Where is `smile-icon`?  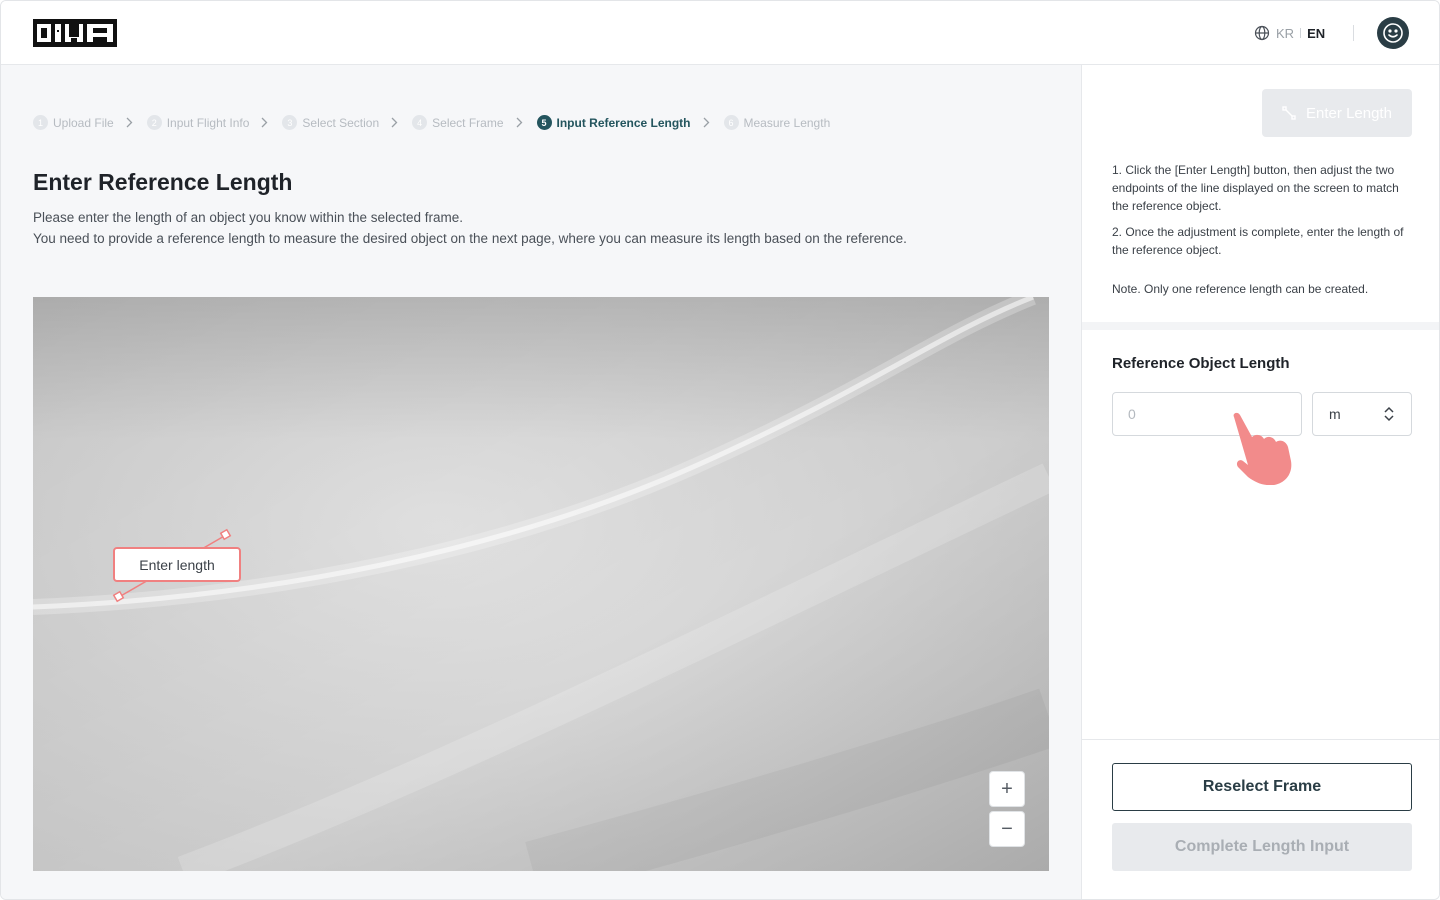 smile-icon is located at coordinates (1393, 33).